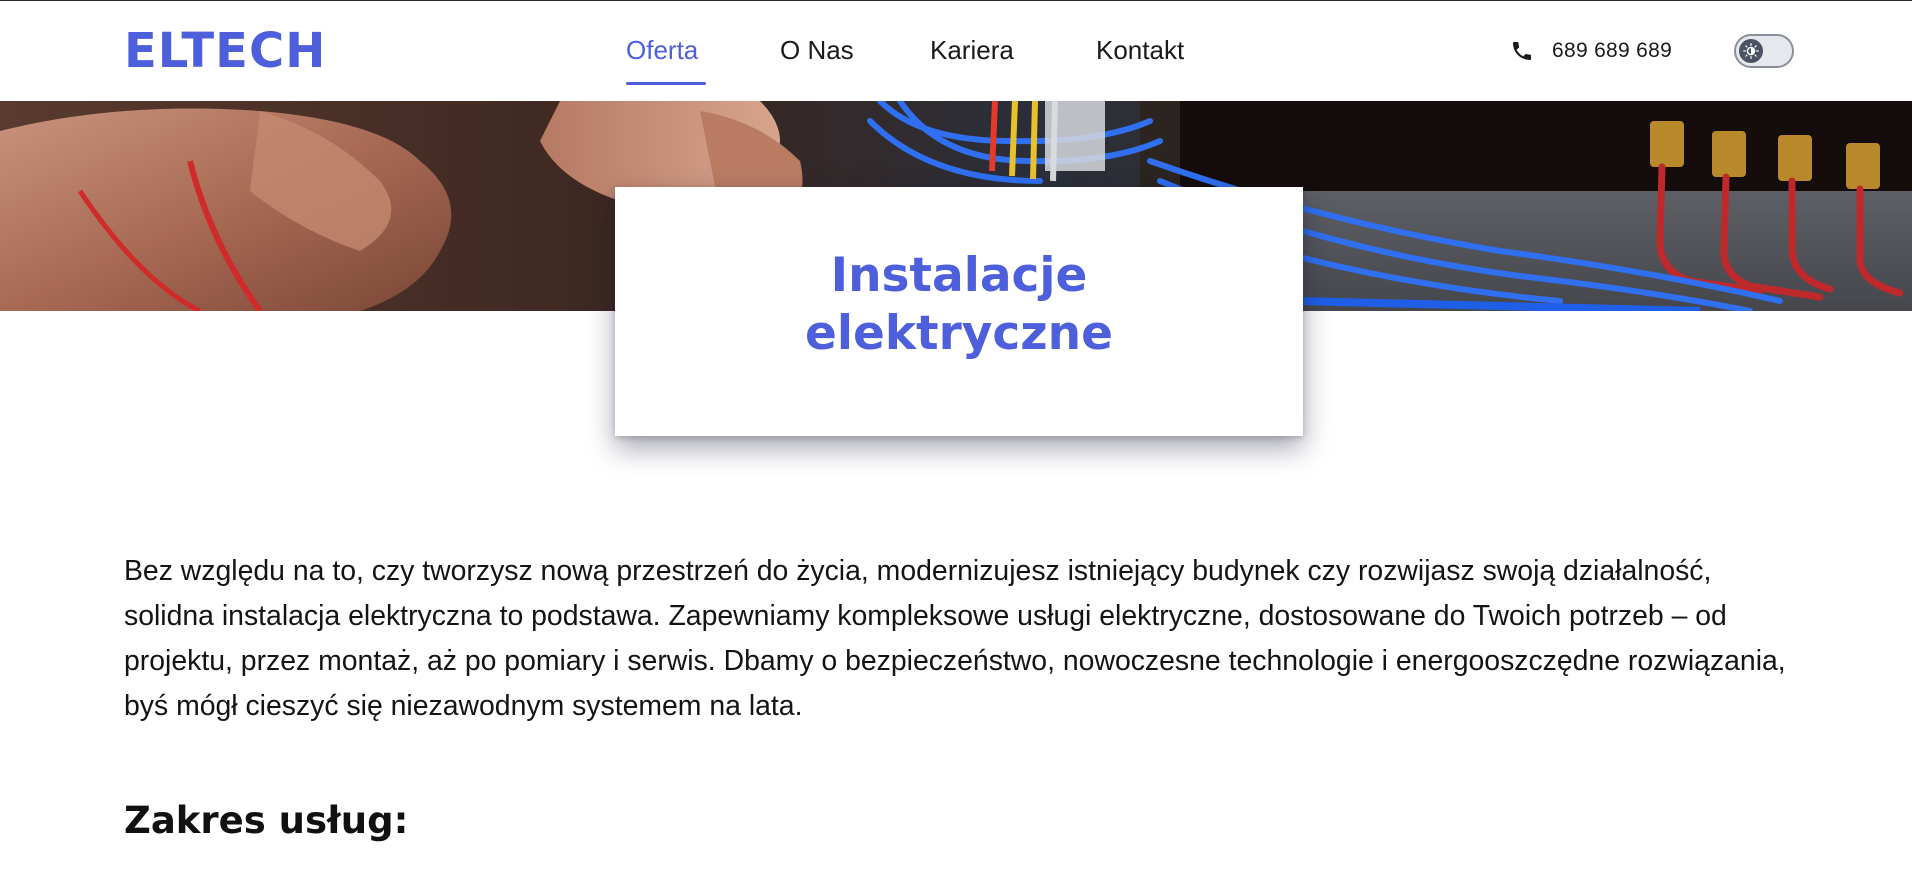 Image resolution: width=1912 pixels, height=872 pixels. Describe the element at coordinates (225, 51) in the screenshot. I see `logo: ELTECH` at that location.